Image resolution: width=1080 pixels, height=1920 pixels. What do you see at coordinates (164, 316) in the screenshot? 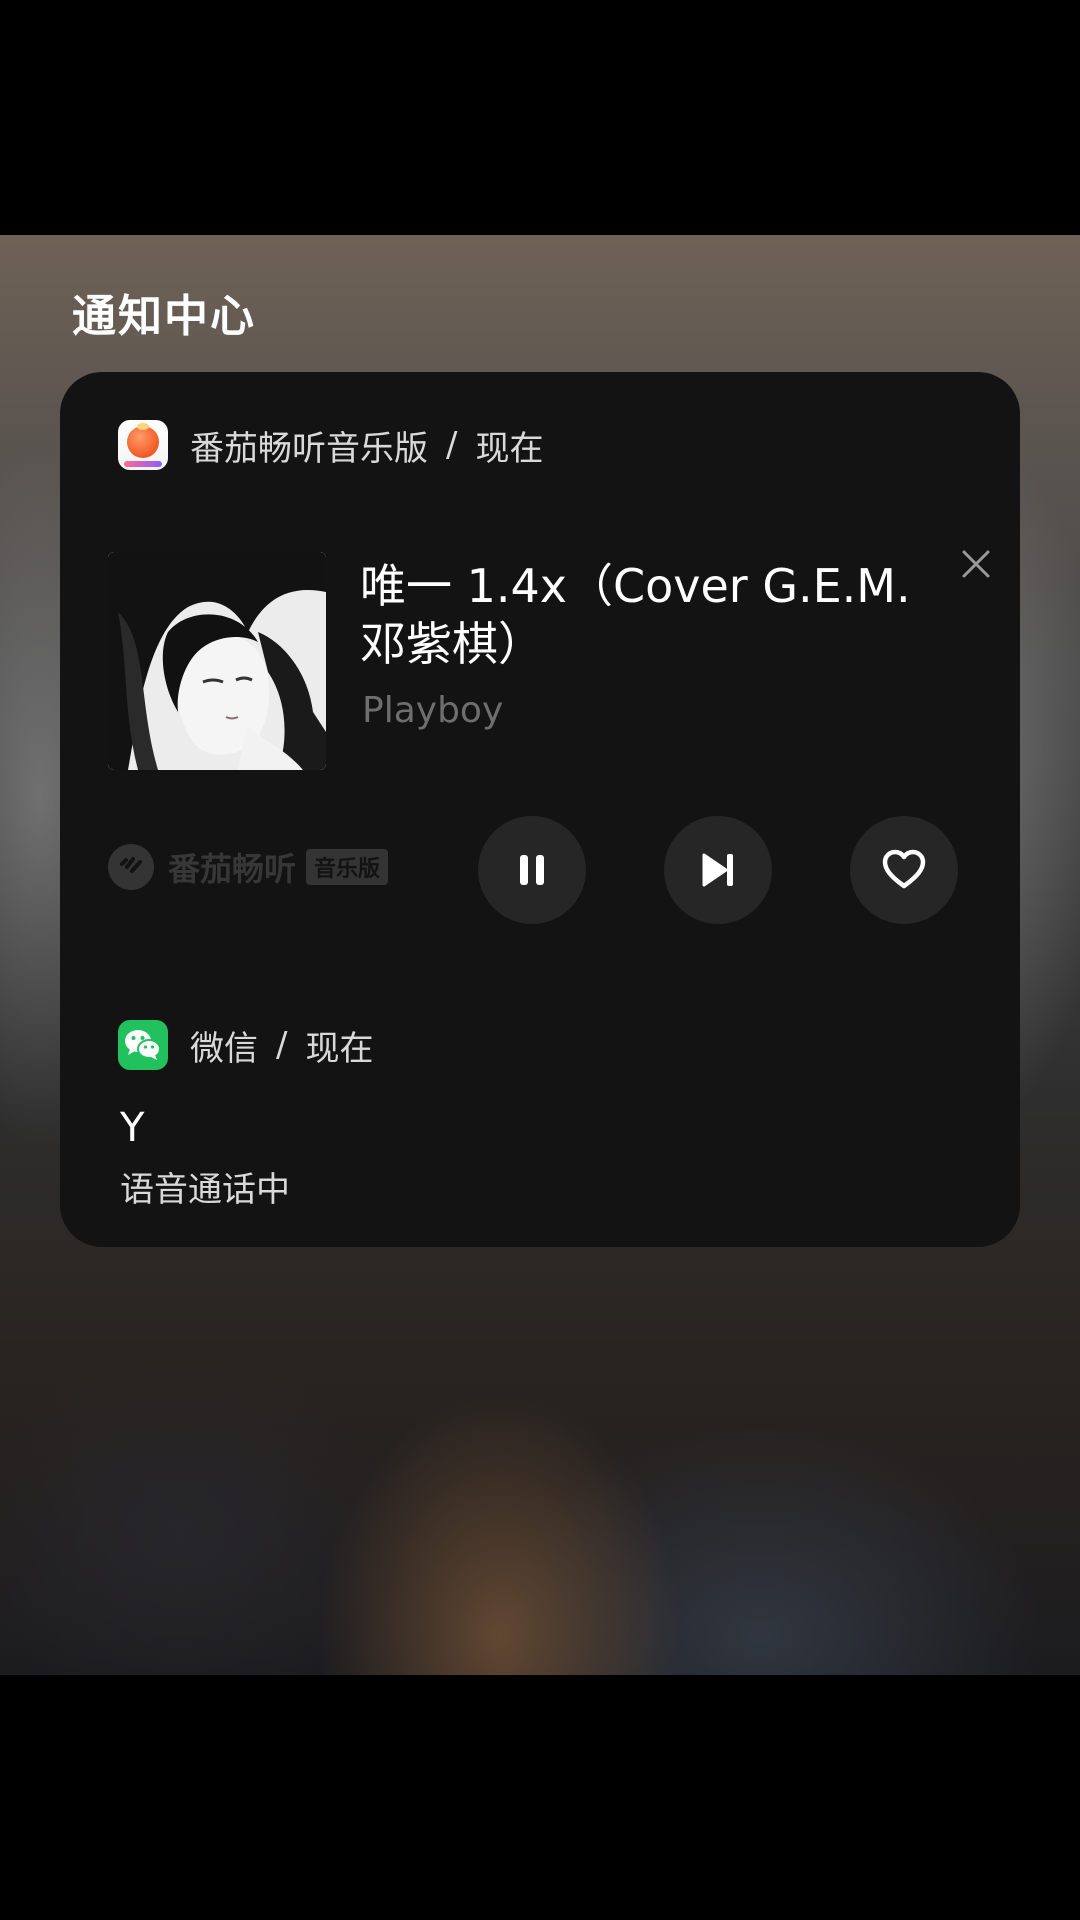
I see `notification-center-title: 通知中心` at bounding box center [164, 316].